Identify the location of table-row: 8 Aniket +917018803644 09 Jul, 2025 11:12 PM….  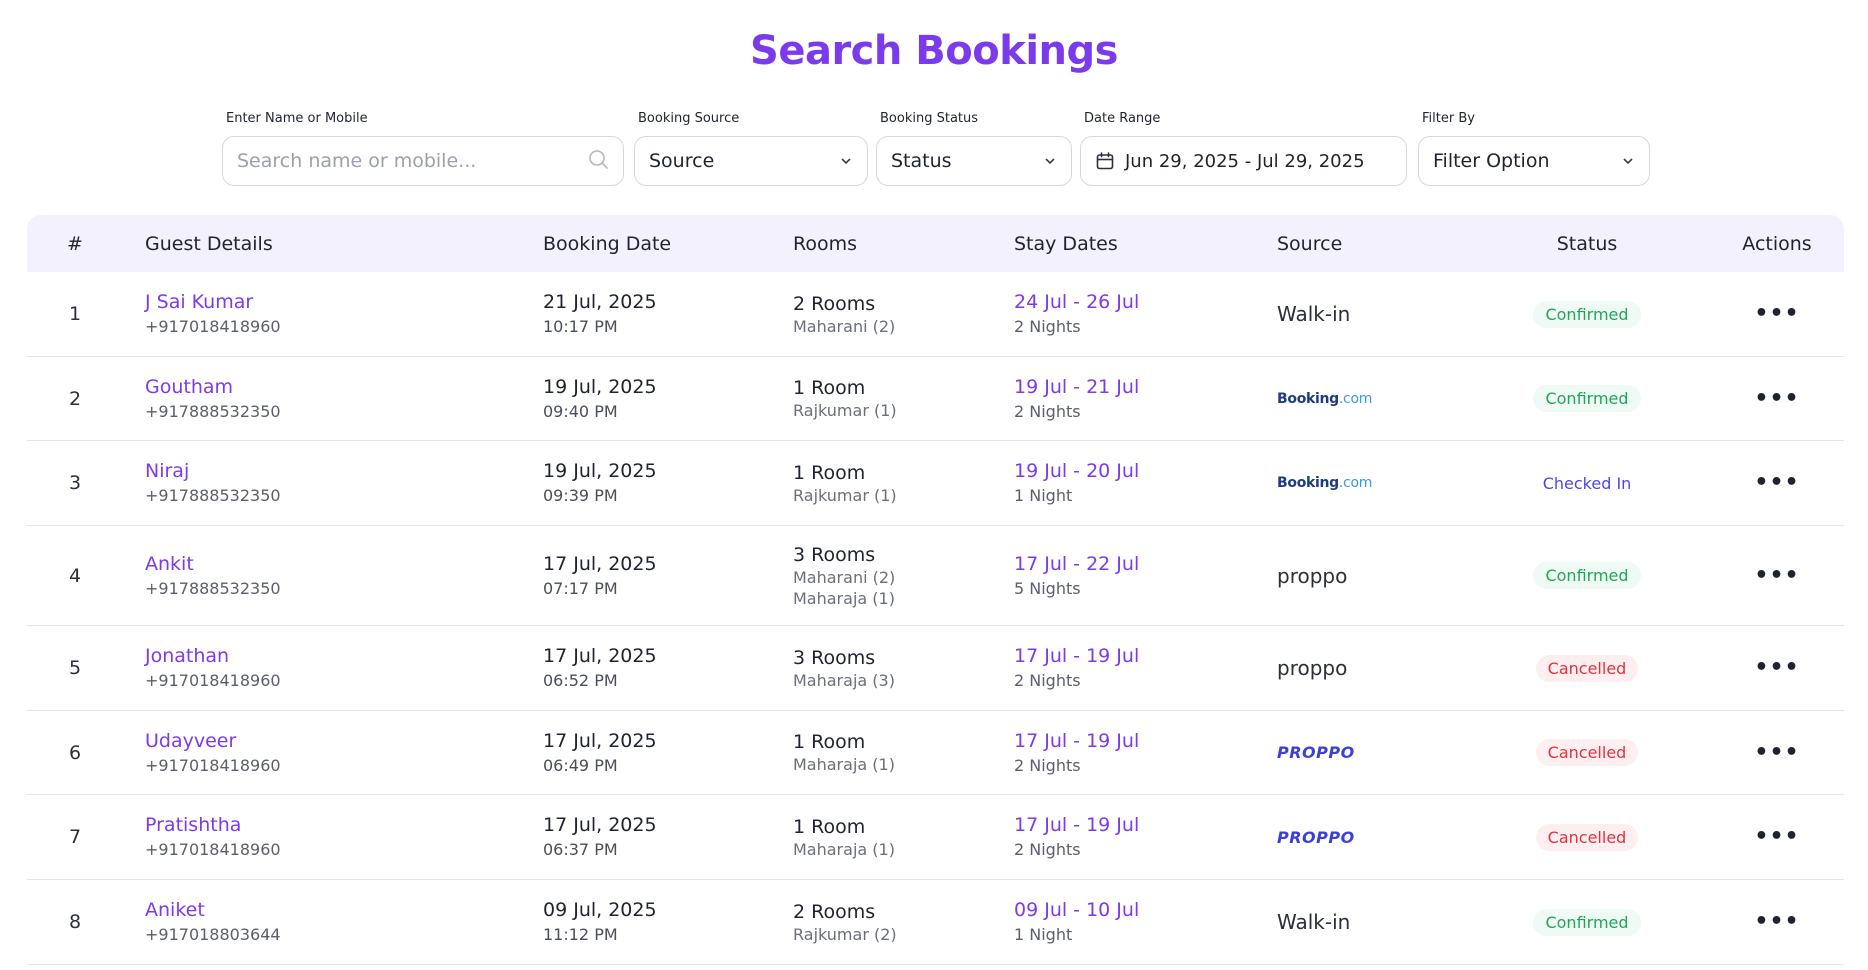
(935, 922).